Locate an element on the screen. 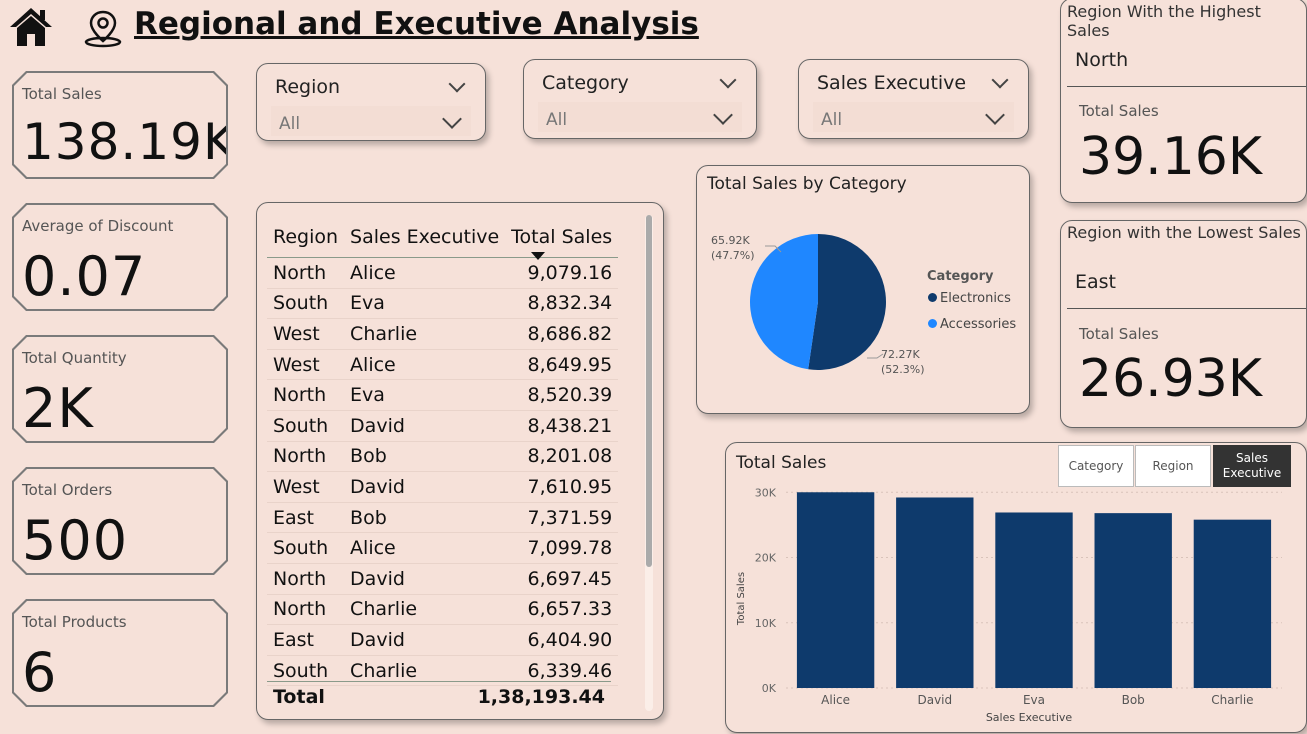  y-tick-label: 10K is located at coordinates (766, 623).